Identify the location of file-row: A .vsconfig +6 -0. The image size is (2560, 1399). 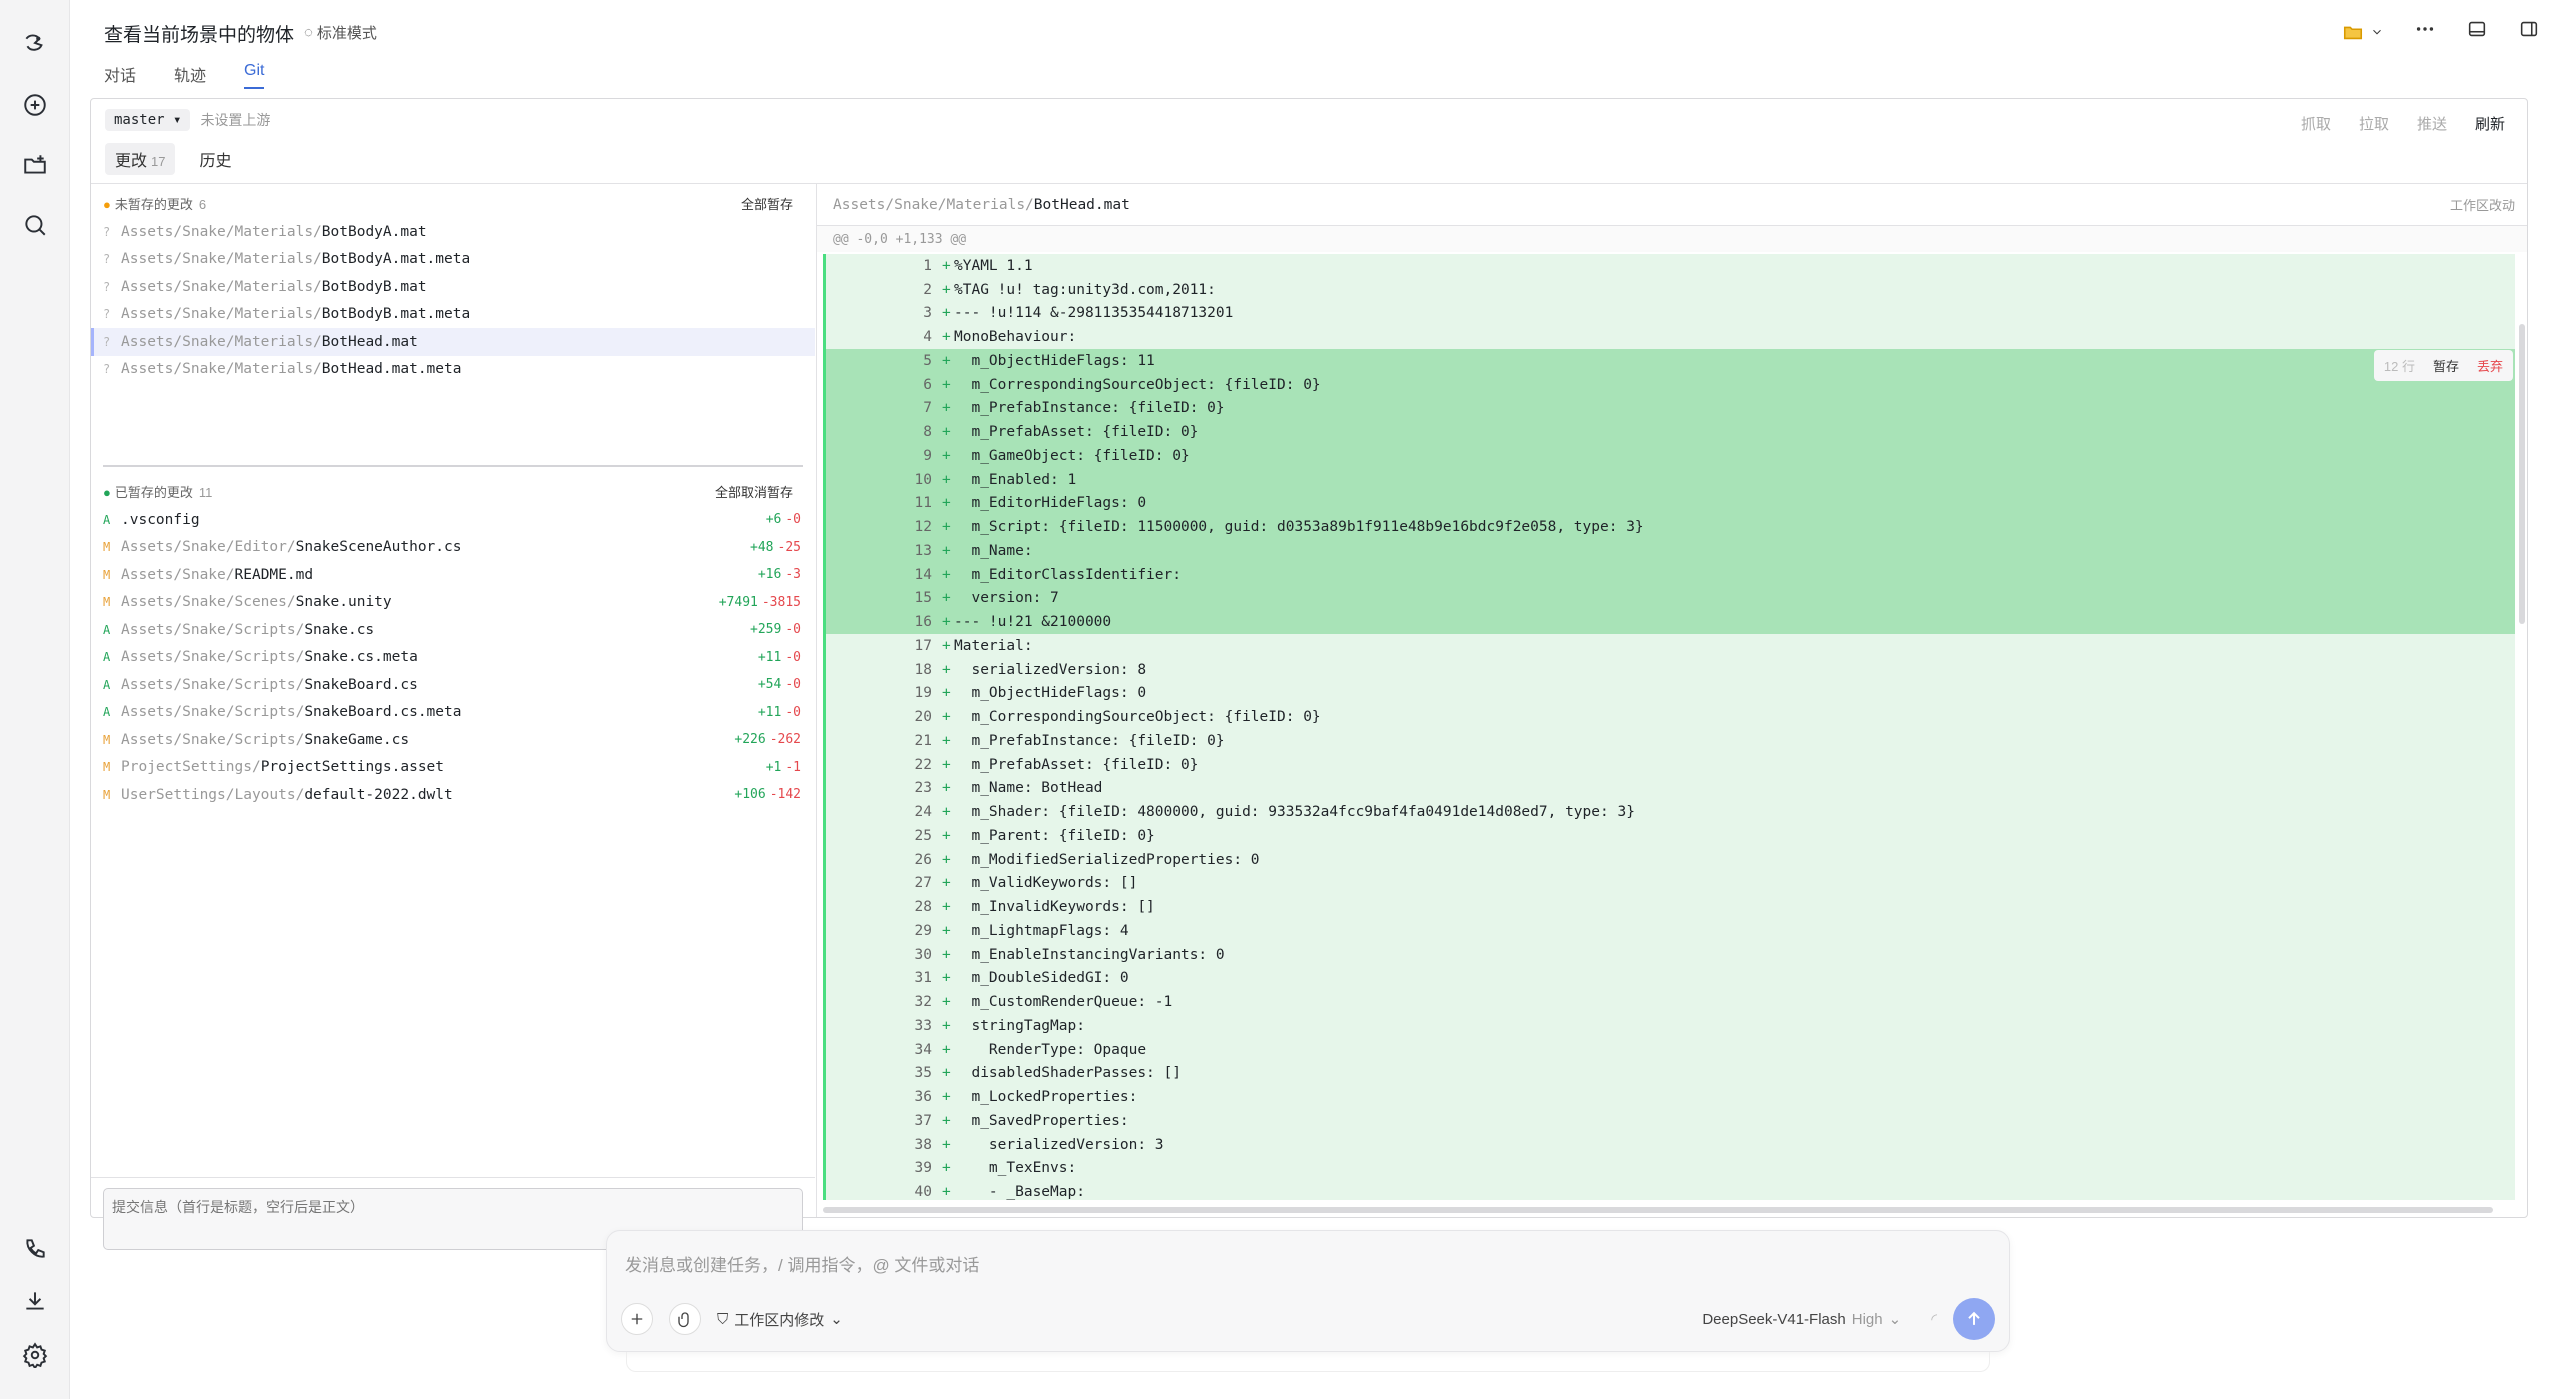
(453, 520).